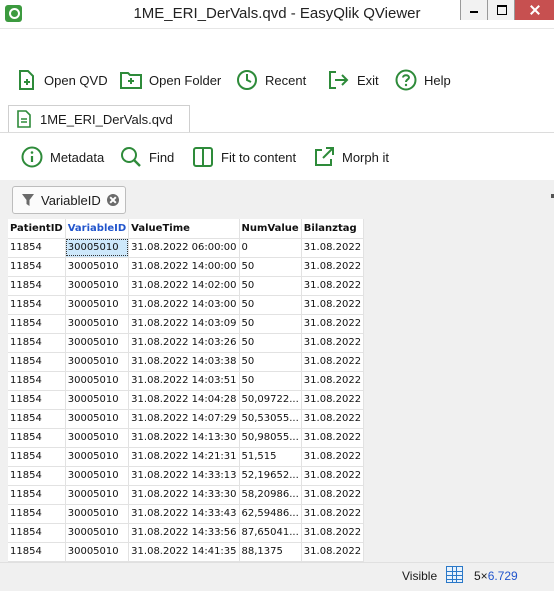 This screenshot has height=591, width=554. Describe the element at coordinates (170, 80) in the screenshot. I see `open-folder-button: Open Folder` at that location.